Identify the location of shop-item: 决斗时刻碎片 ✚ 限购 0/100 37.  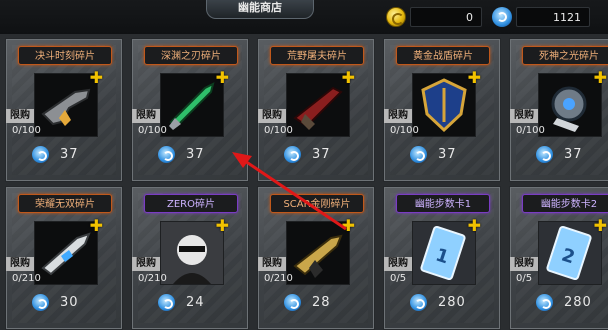
(64, 110).